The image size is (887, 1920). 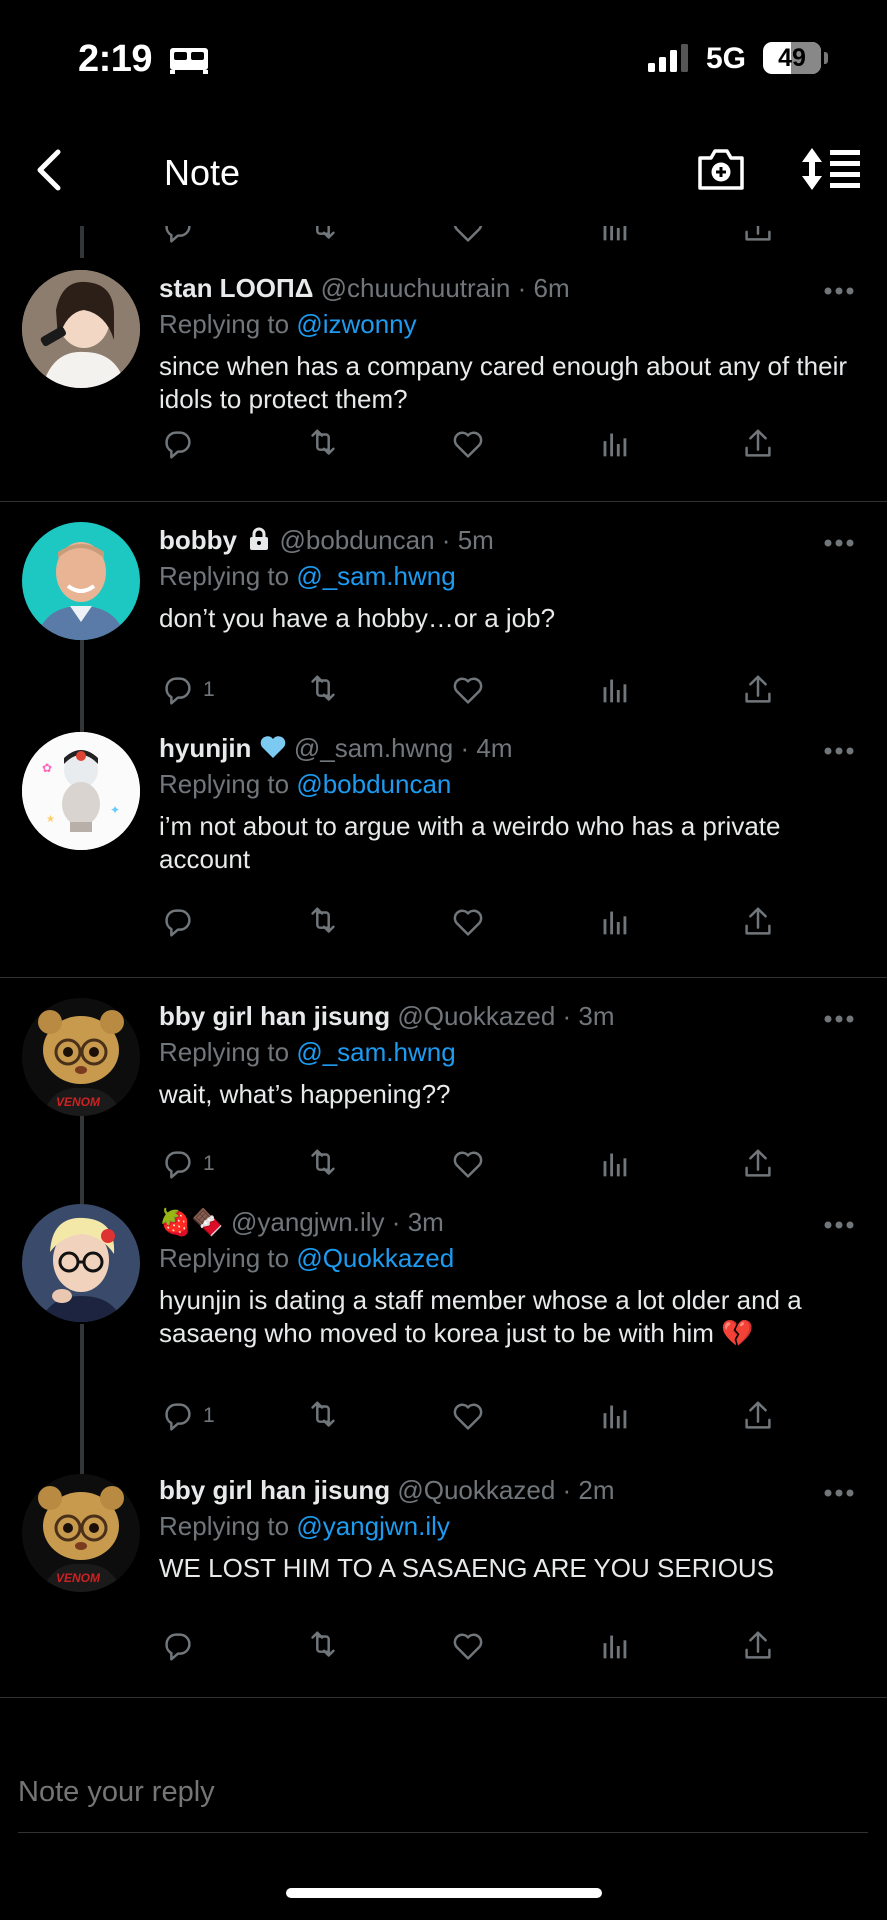 What do you see at coordinates (356, 540) in the screenshot?
I see `user-handle: @bobduncan` at bounding box center [356, 540].